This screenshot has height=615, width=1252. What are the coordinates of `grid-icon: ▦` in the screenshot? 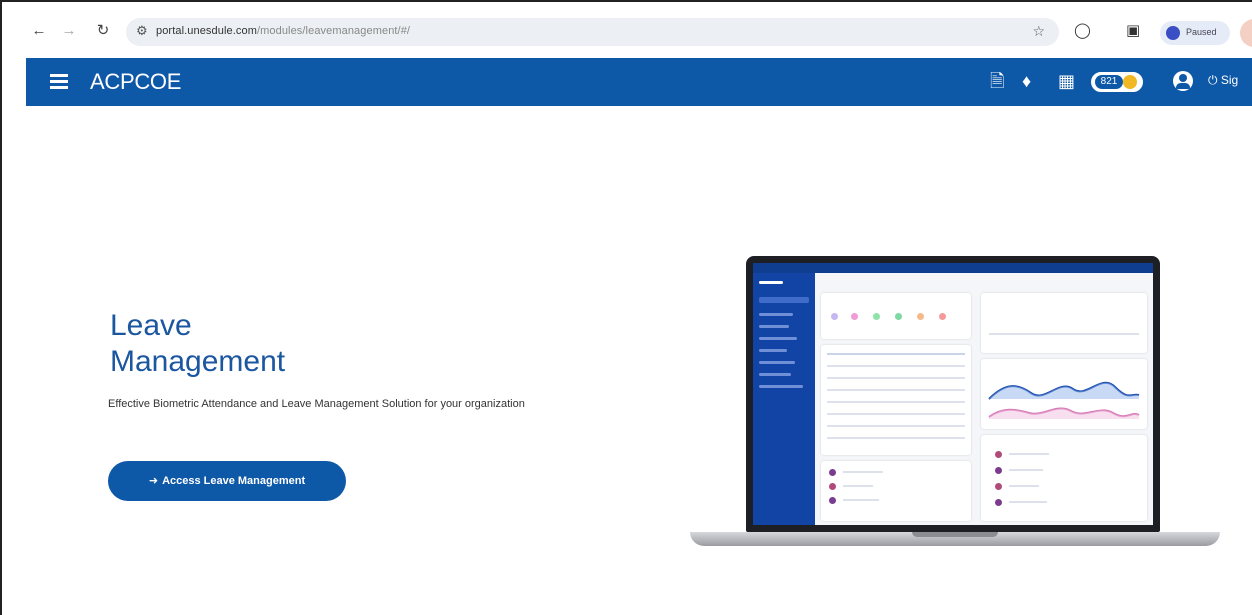 It's located at (1066, 81).